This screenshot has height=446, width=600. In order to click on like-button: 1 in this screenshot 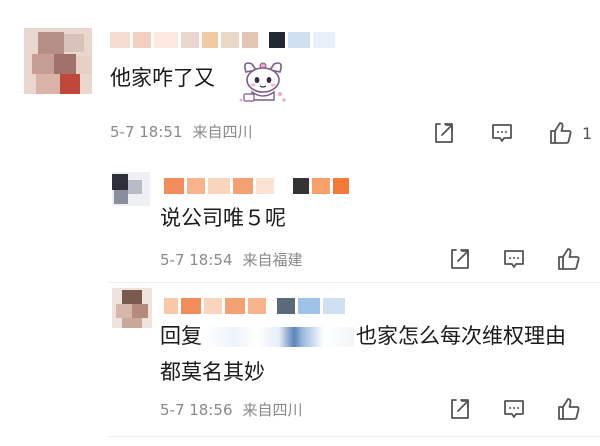, I will do `click(570, 133)`.